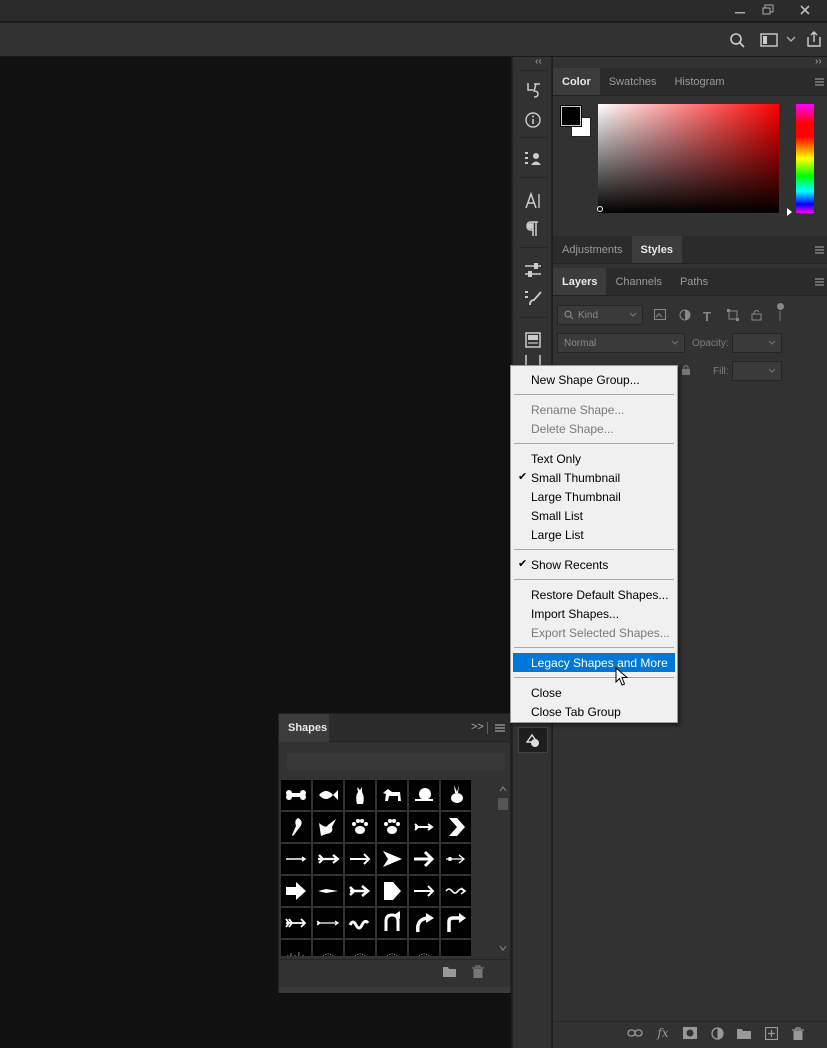  What do you see at coordinates (757, 343) in the screenshot?
I see `opacity-field` at bounding box center [757, 343].